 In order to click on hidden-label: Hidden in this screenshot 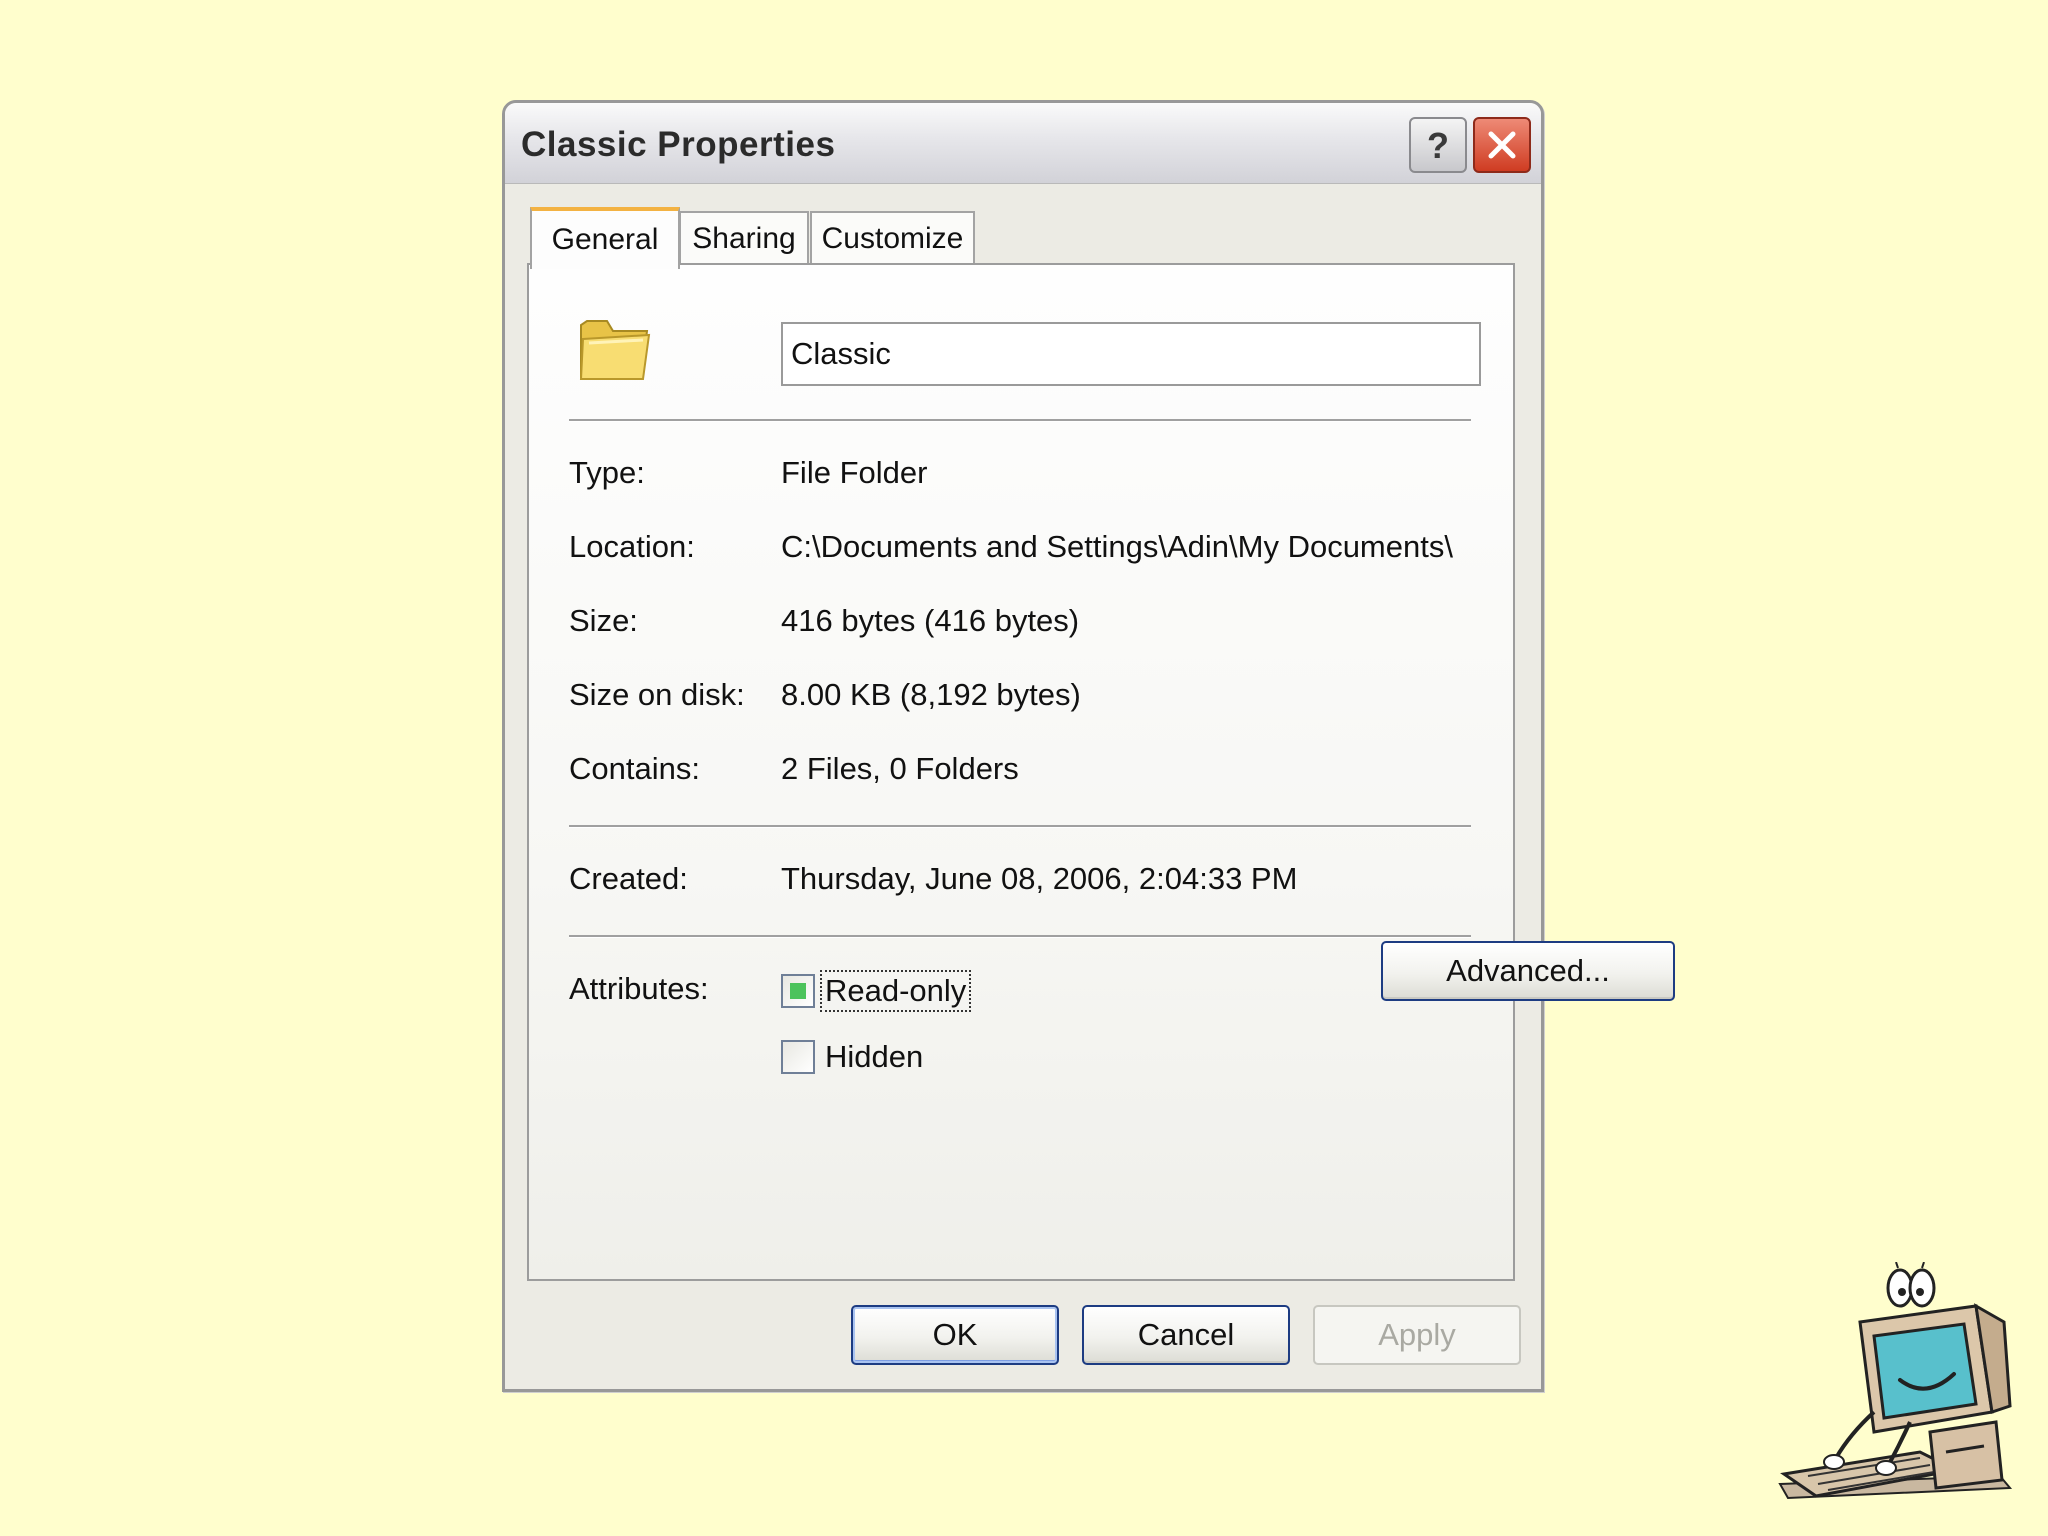, I will do `click(874, 1057)`.